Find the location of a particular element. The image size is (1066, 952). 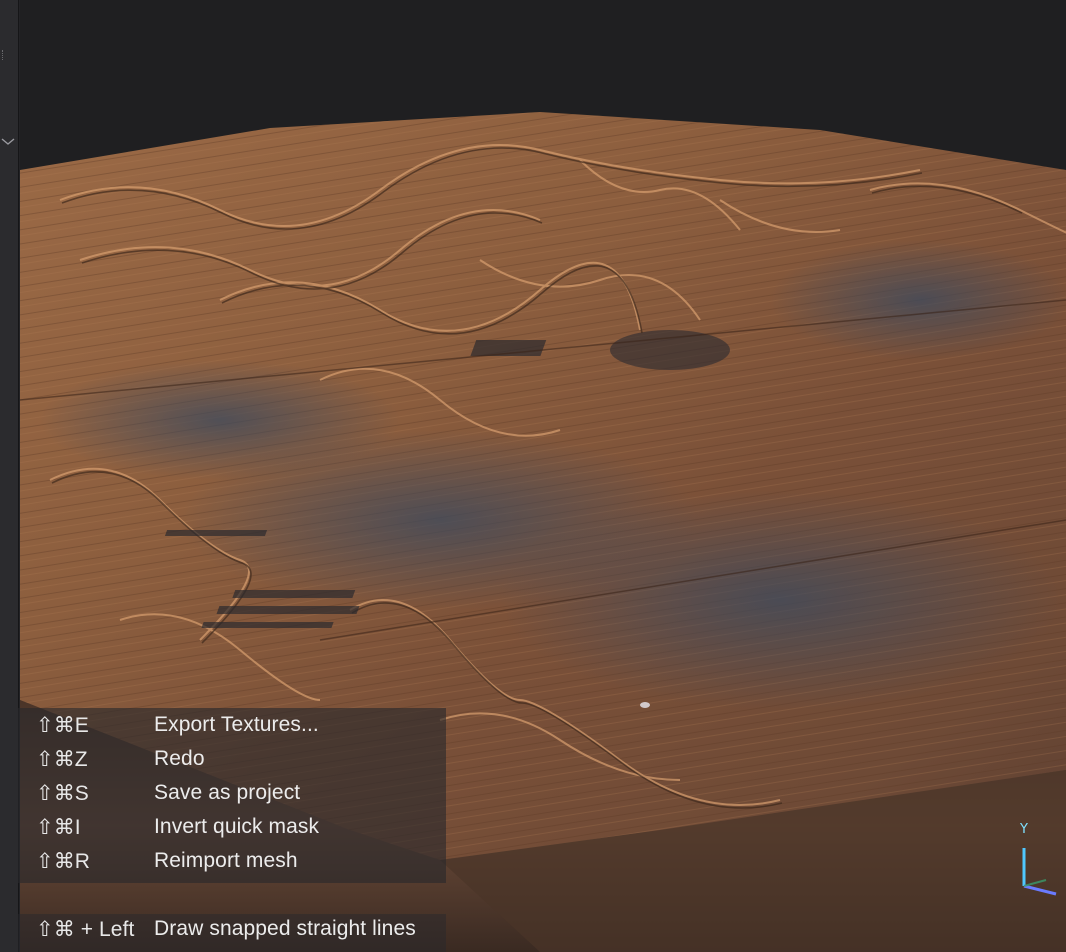

shortcut-keys: ⇧⌘ + Left is located at coordinates (85, 929).